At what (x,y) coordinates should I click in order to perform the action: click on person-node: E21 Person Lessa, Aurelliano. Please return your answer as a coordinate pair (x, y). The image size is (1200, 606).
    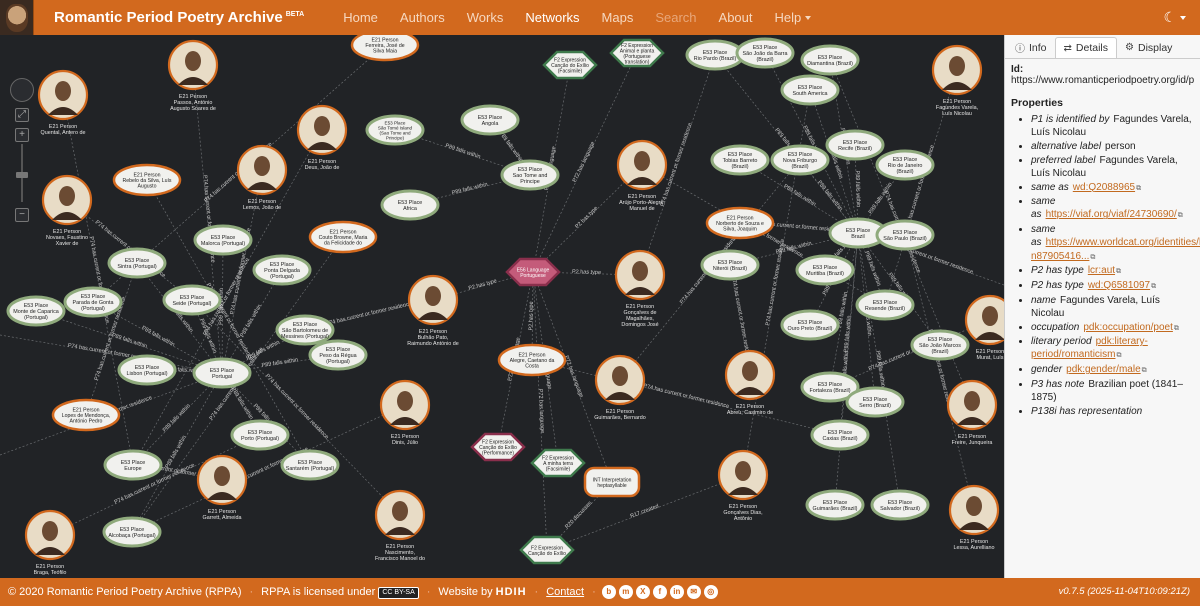
    Looking at the image, I should click on (974, 517).